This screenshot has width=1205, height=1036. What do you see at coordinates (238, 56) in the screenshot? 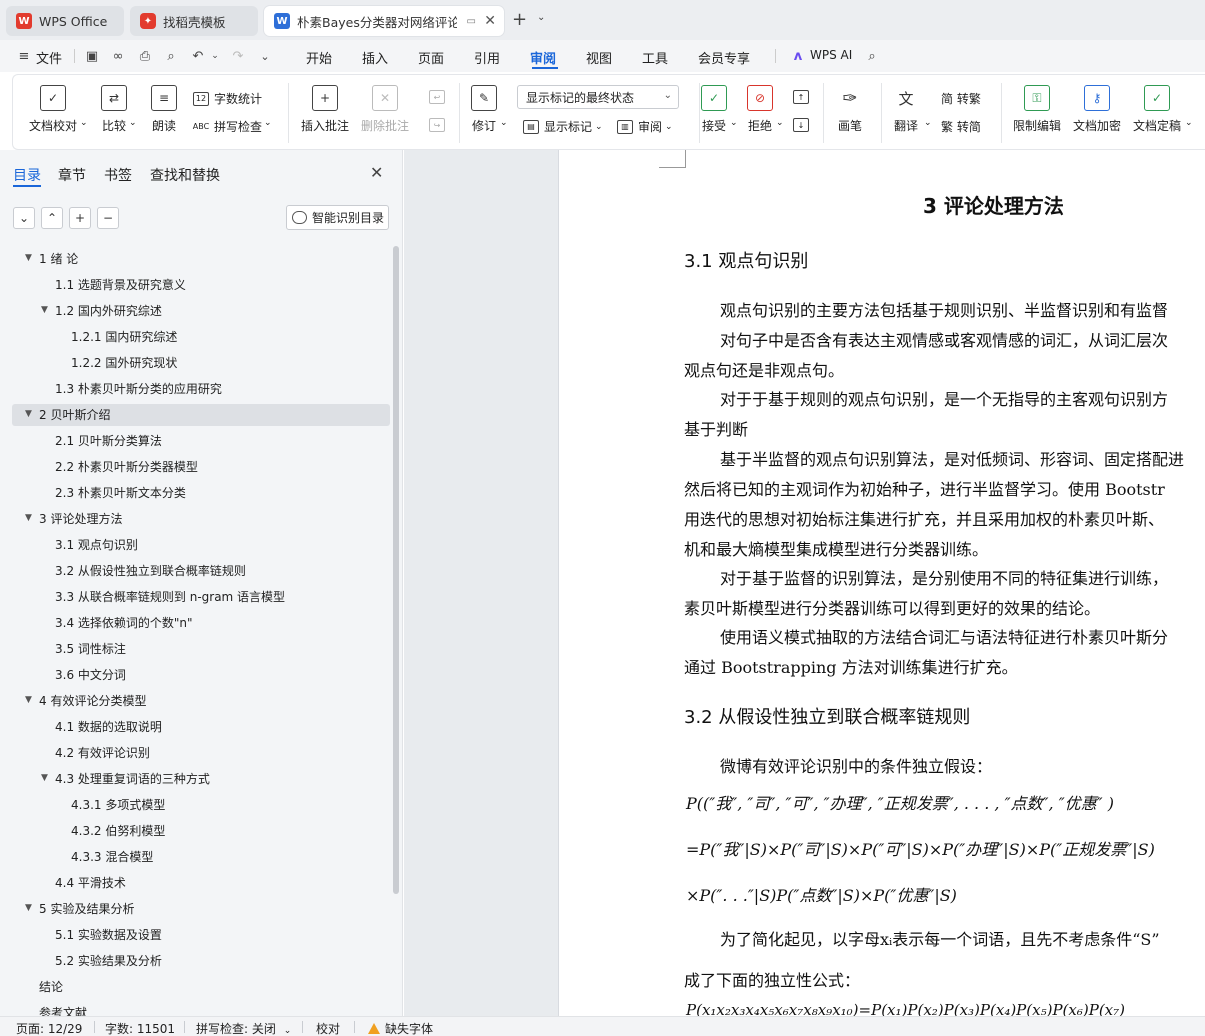
I see `redo-icon: ↷` at bounding box center [238, 56].